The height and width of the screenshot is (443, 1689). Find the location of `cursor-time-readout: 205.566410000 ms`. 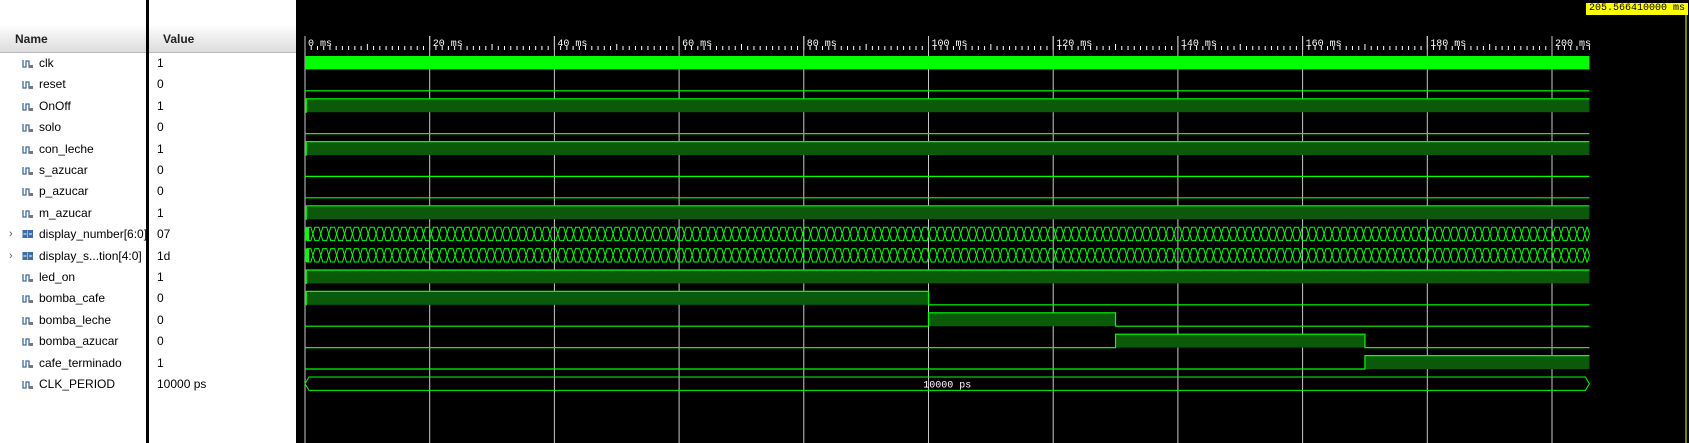

cursor-time-readout: 205.566410000 ms is located at coordinates (1636, 9).